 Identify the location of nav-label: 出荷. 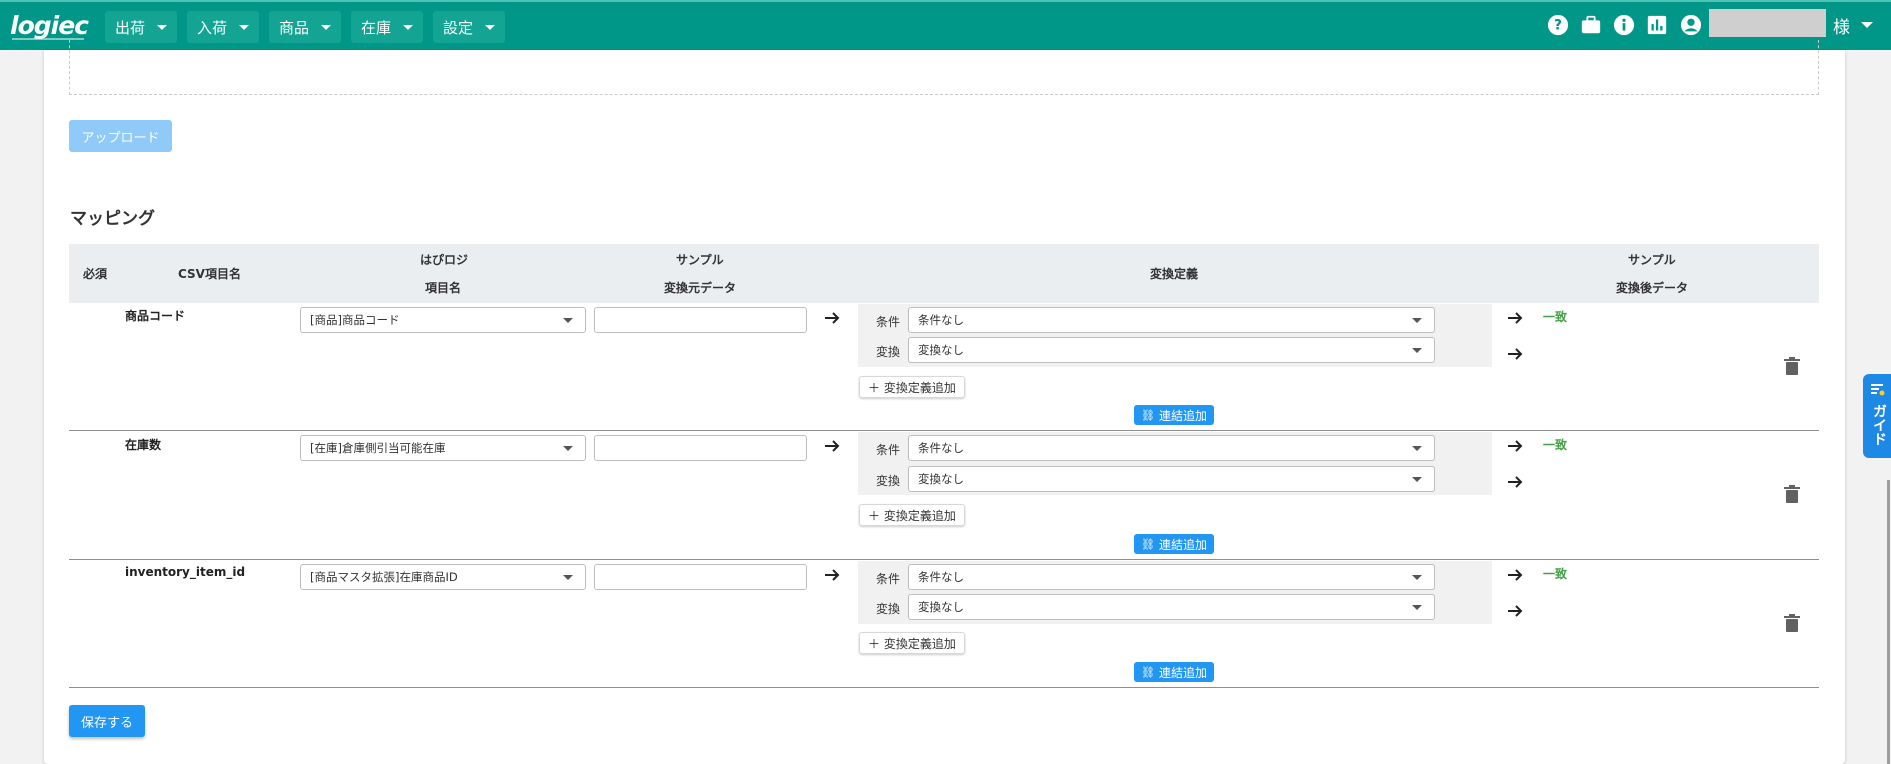
(130, 27).